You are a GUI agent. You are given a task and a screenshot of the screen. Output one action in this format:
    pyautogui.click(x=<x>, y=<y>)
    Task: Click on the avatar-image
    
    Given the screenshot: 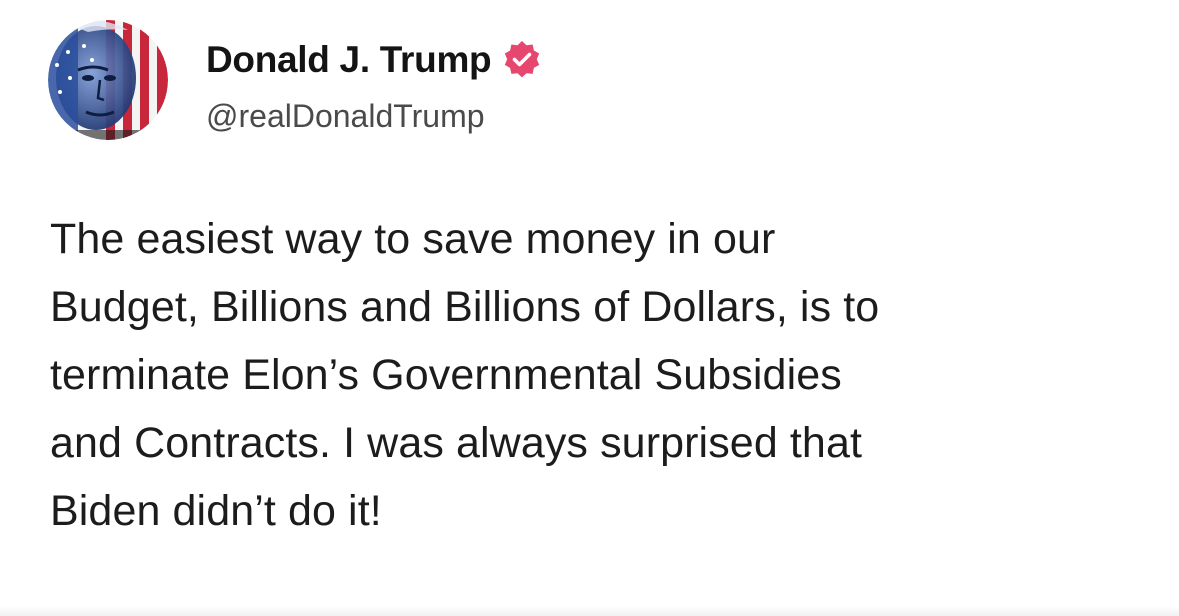 What is the action you would take?
    pyautogui.click(x=108, y=80)
    